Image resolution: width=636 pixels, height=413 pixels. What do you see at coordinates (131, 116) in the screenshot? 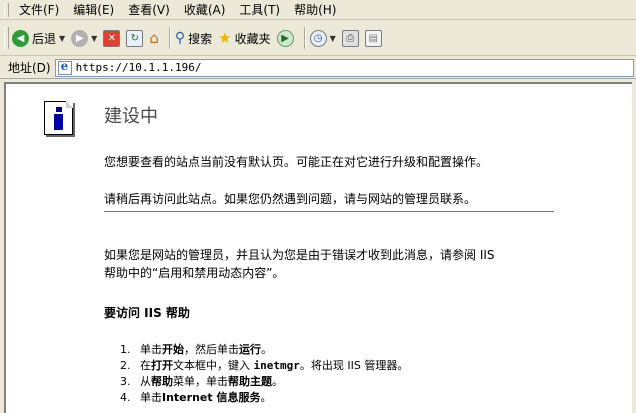
I see `page-title: 建设中` at bounding box center [131, 116].